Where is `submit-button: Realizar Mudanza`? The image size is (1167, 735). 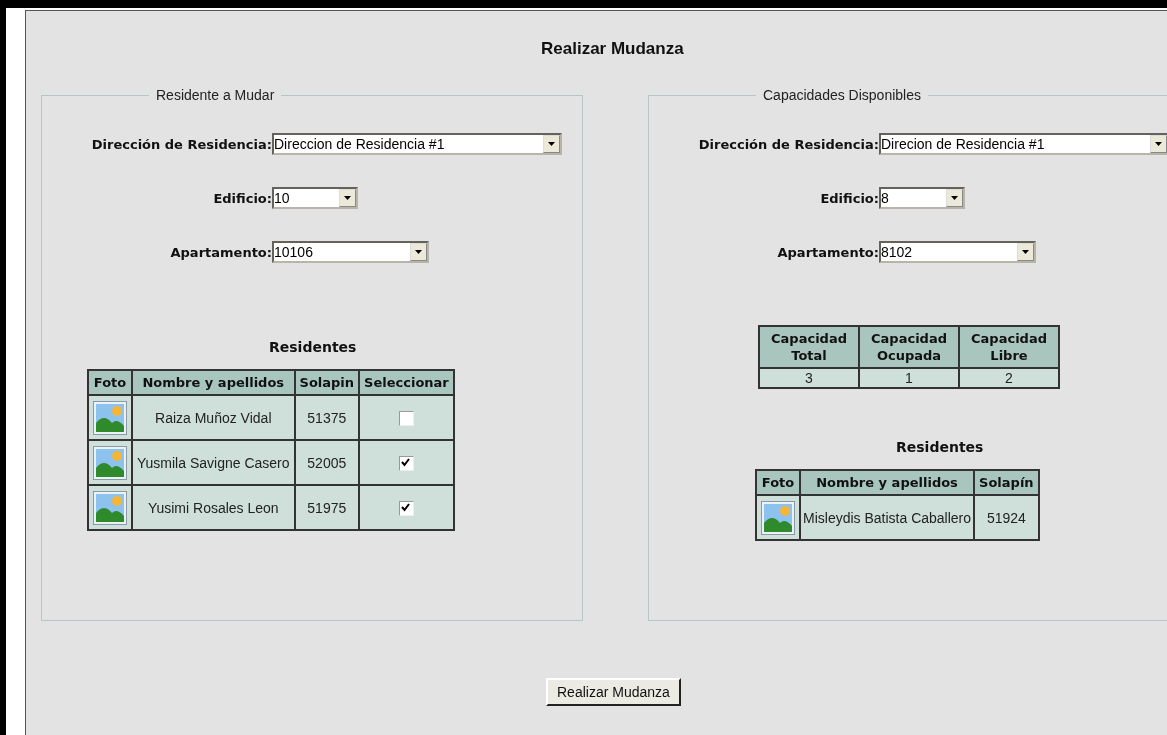
submit-button: Realizar Mudanza is located at coordinates (613, 692).